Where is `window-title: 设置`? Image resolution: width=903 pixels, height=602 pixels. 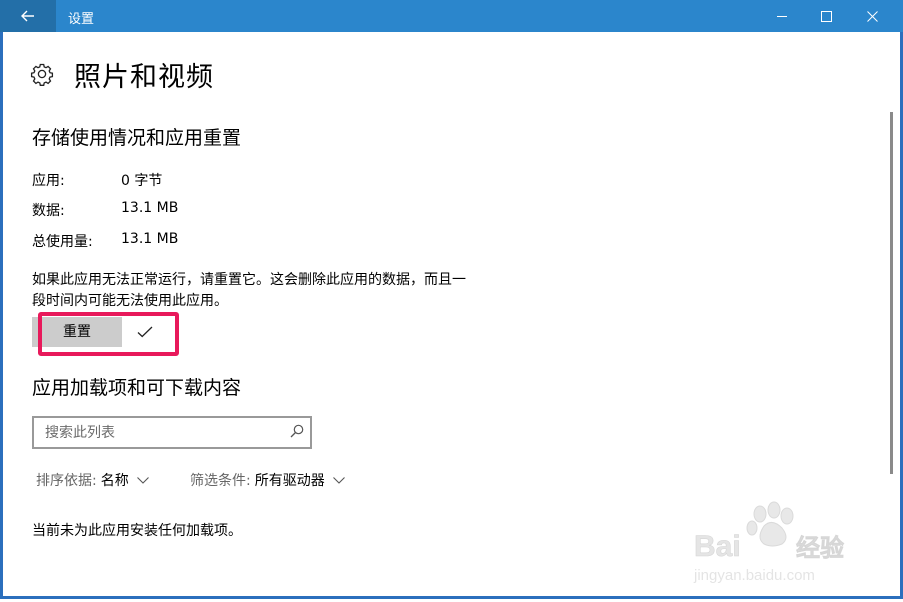 window-title: 设置 is located at coordinates (81, 19).